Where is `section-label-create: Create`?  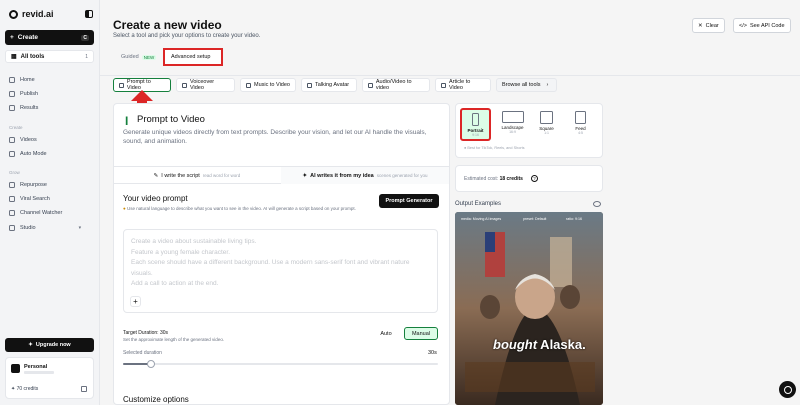 section-label-create: Create is located at coordinates (16, 127).